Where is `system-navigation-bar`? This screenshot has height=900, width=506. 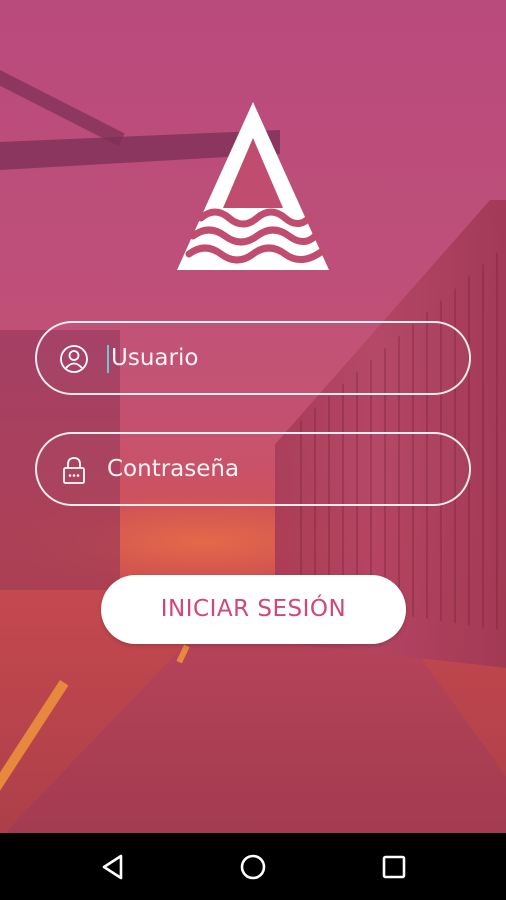
system-navigation-bar is located at coordinates (253, 866).